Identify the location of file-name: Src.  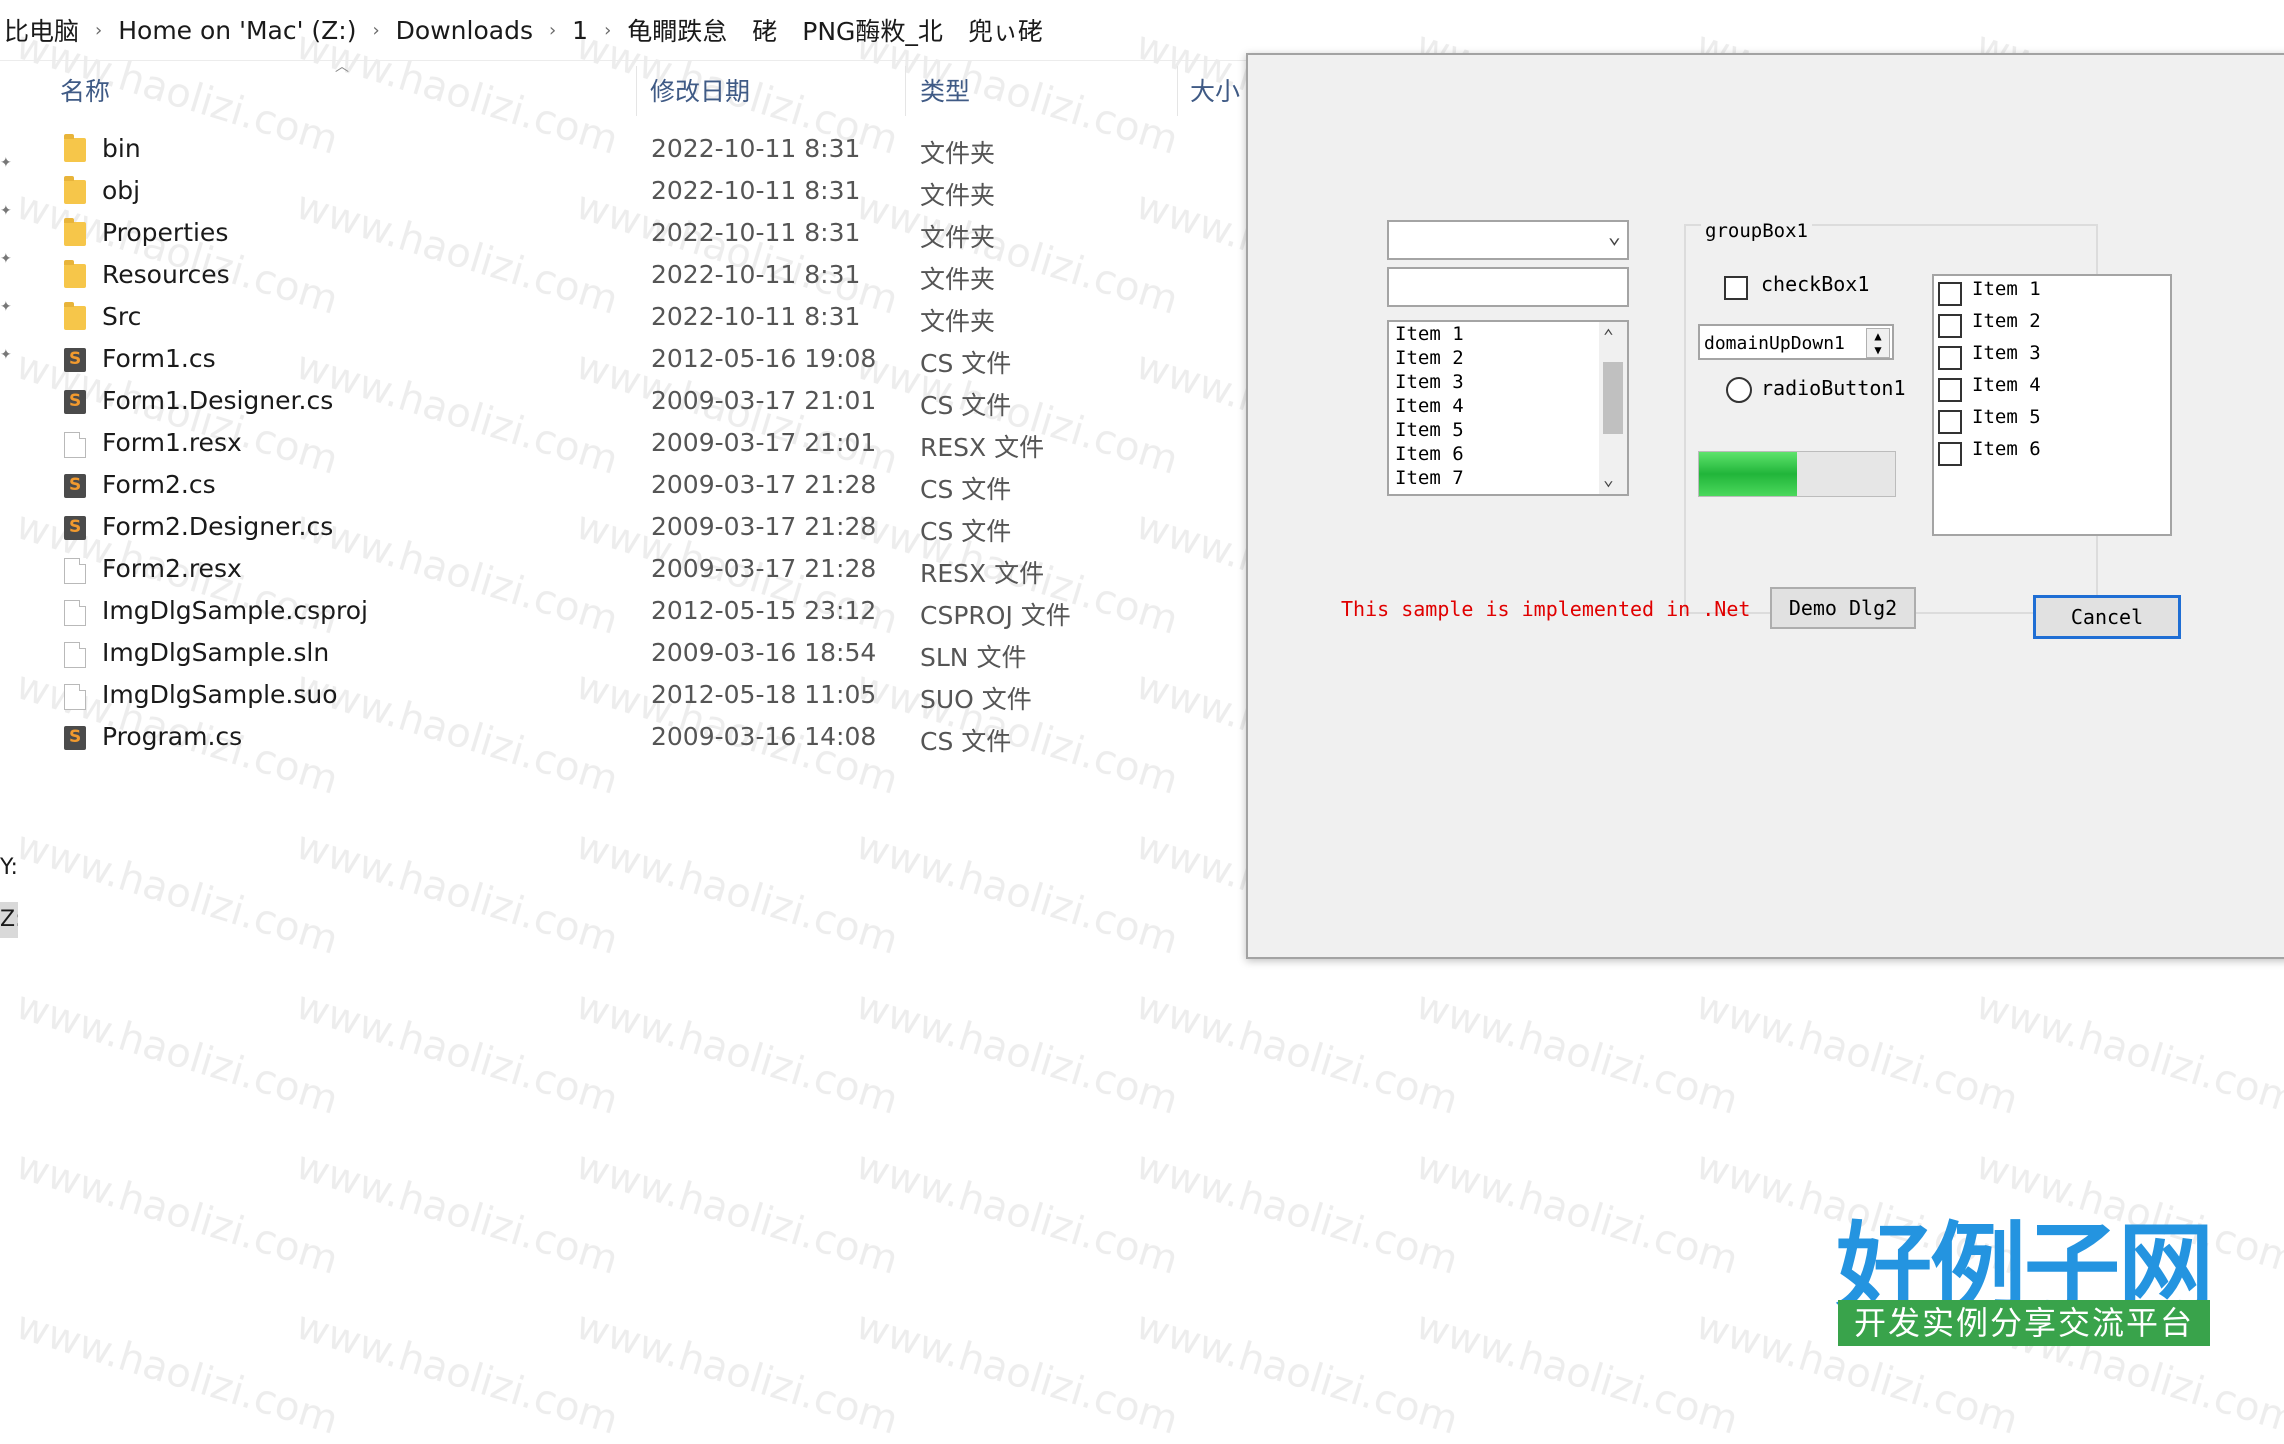
(121, 316).